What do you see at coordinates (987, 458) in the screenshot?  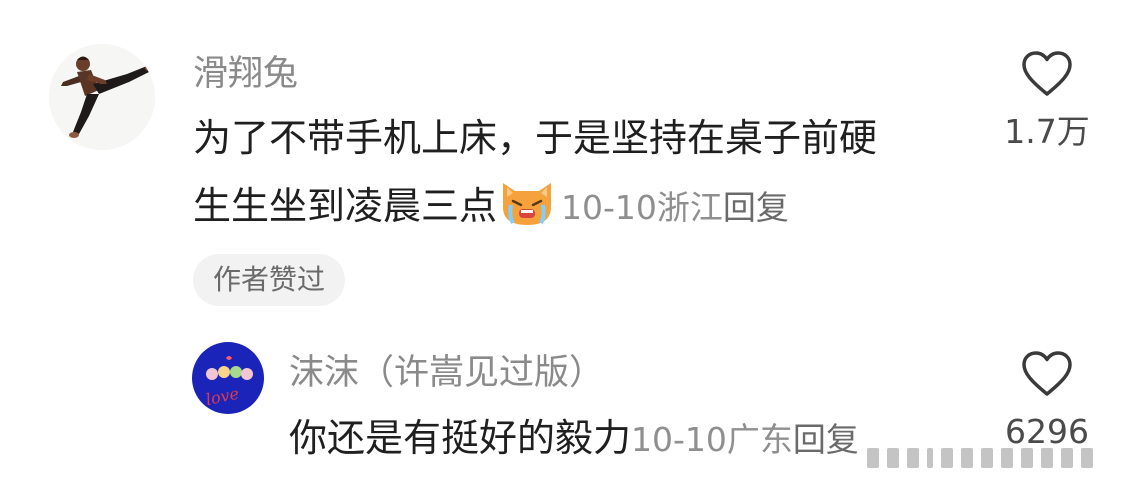 I see `watermark` at bounding box center [987, 458].